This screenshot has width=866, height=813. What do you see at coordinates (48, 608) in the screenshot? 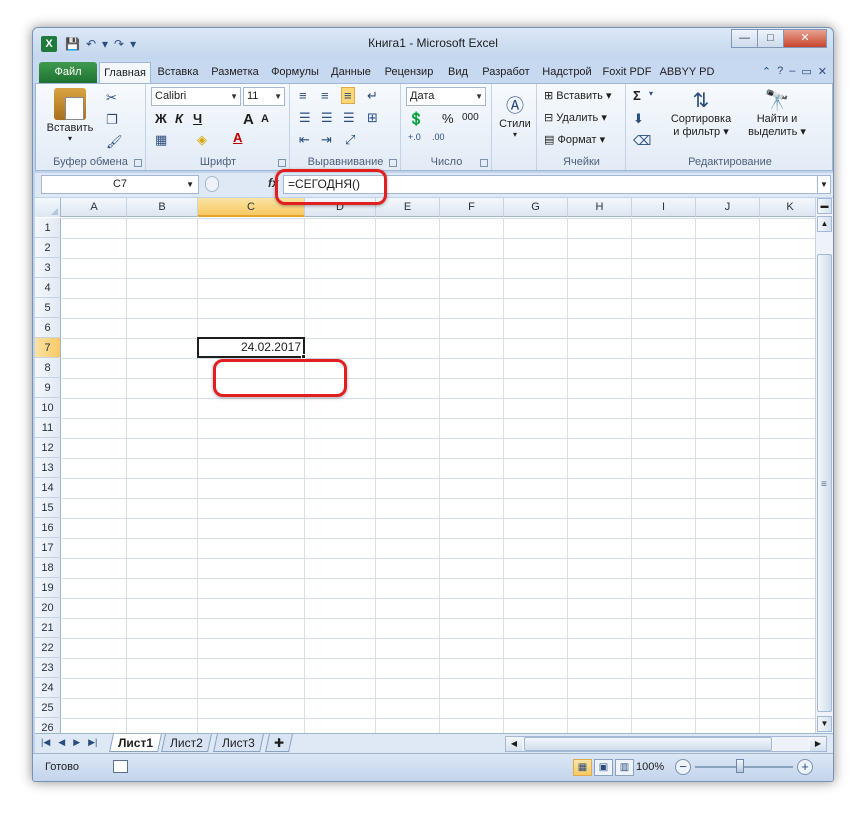
I see `row-header: 20` at bounding box center [48, 608].